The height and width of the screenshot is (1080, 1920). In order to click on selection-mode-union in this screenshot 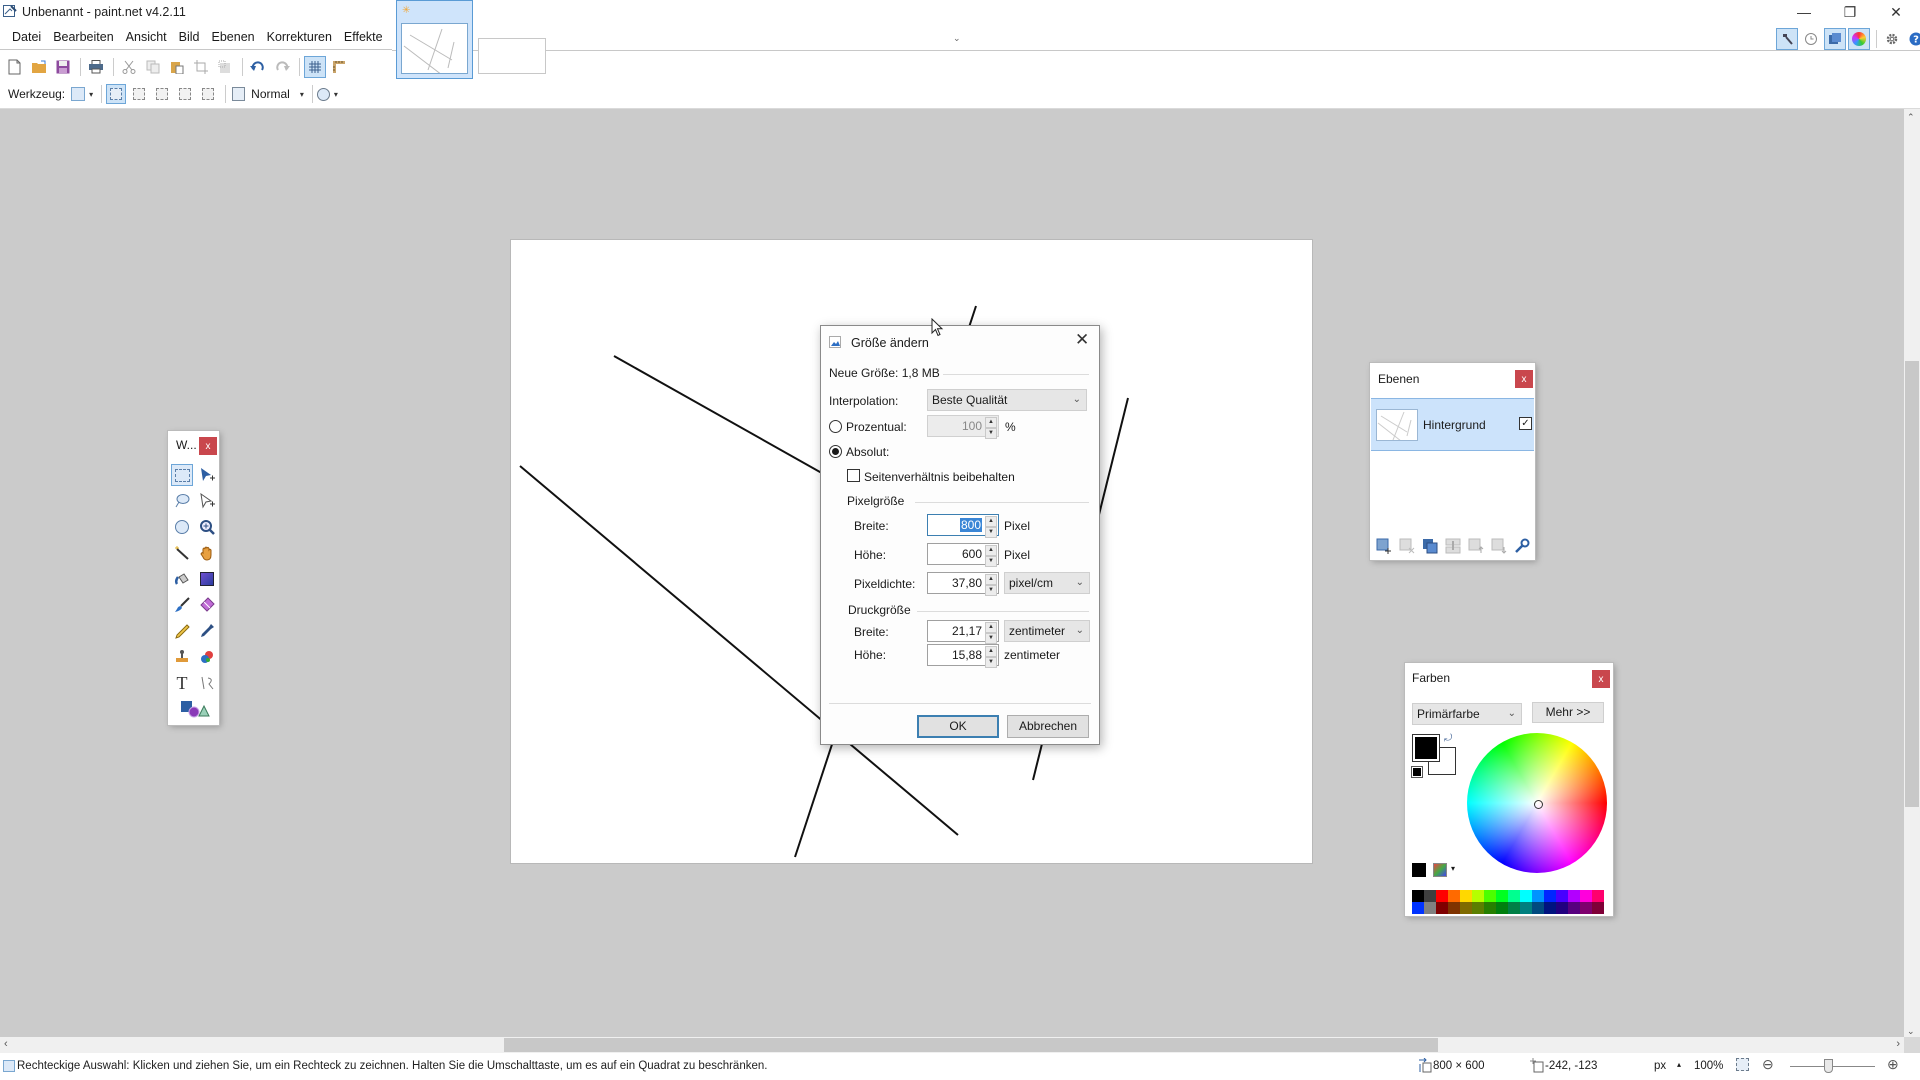, I will do `click(139, 94)`.